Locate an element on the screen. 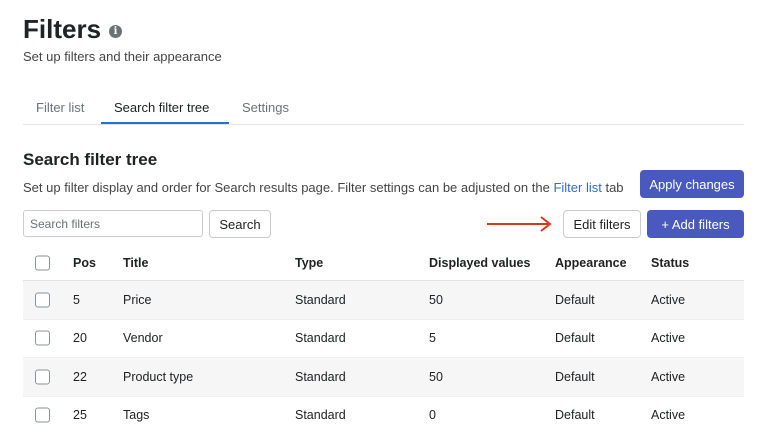  filter-list-link: Filter list is located at coordinates (577, 187).